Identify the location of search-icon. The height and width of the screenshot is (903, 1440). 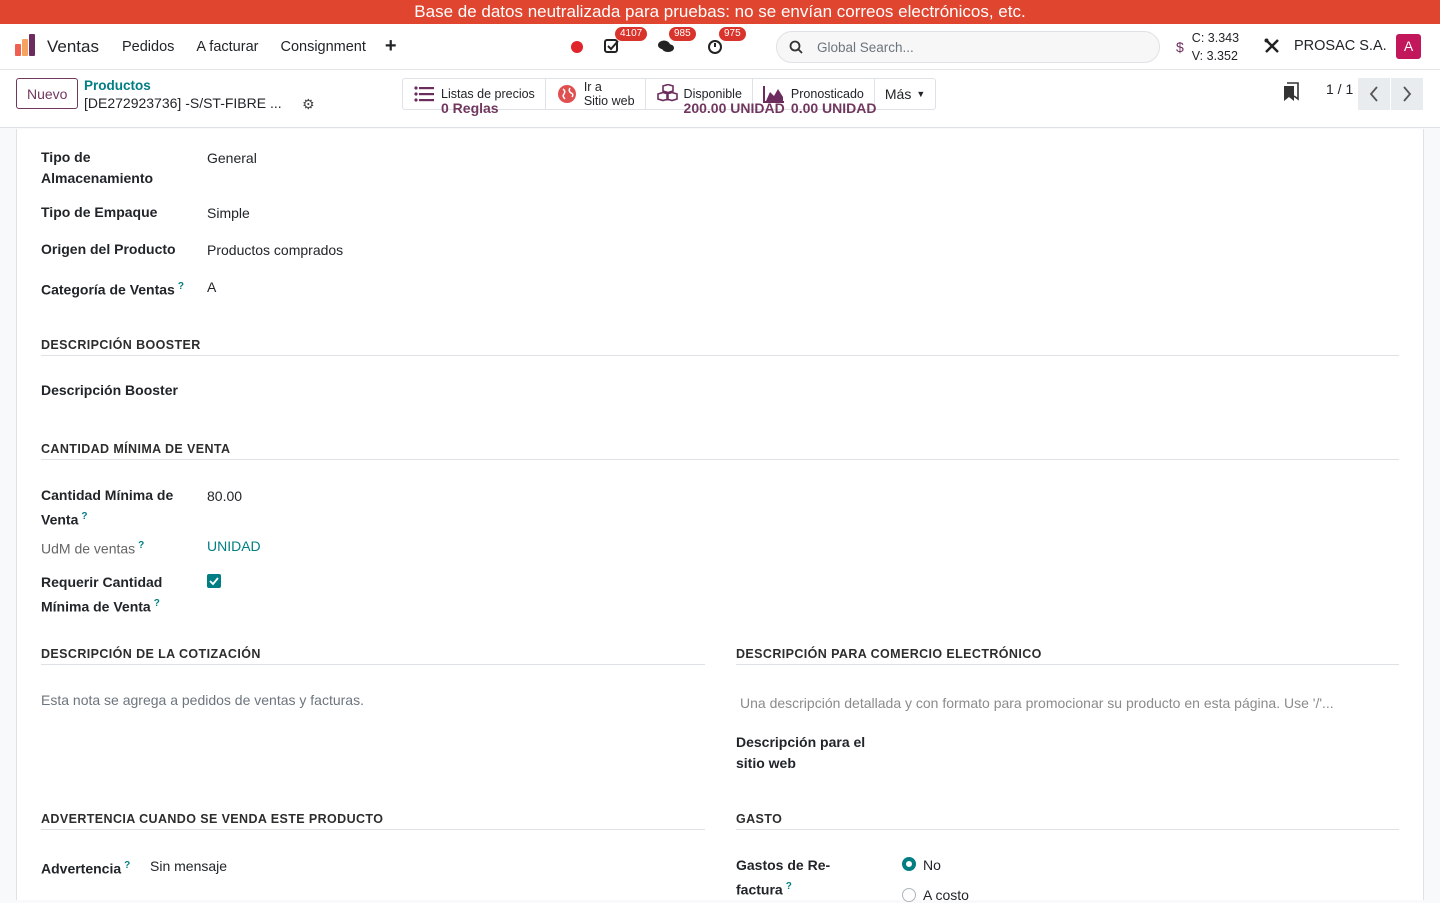
(796, 47).